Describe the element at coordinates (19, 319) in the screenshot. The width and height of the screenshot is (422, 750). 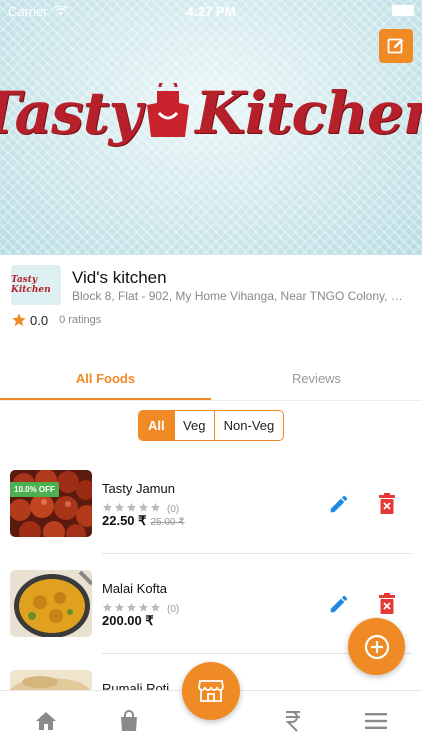
I see `star-icon` at that location.